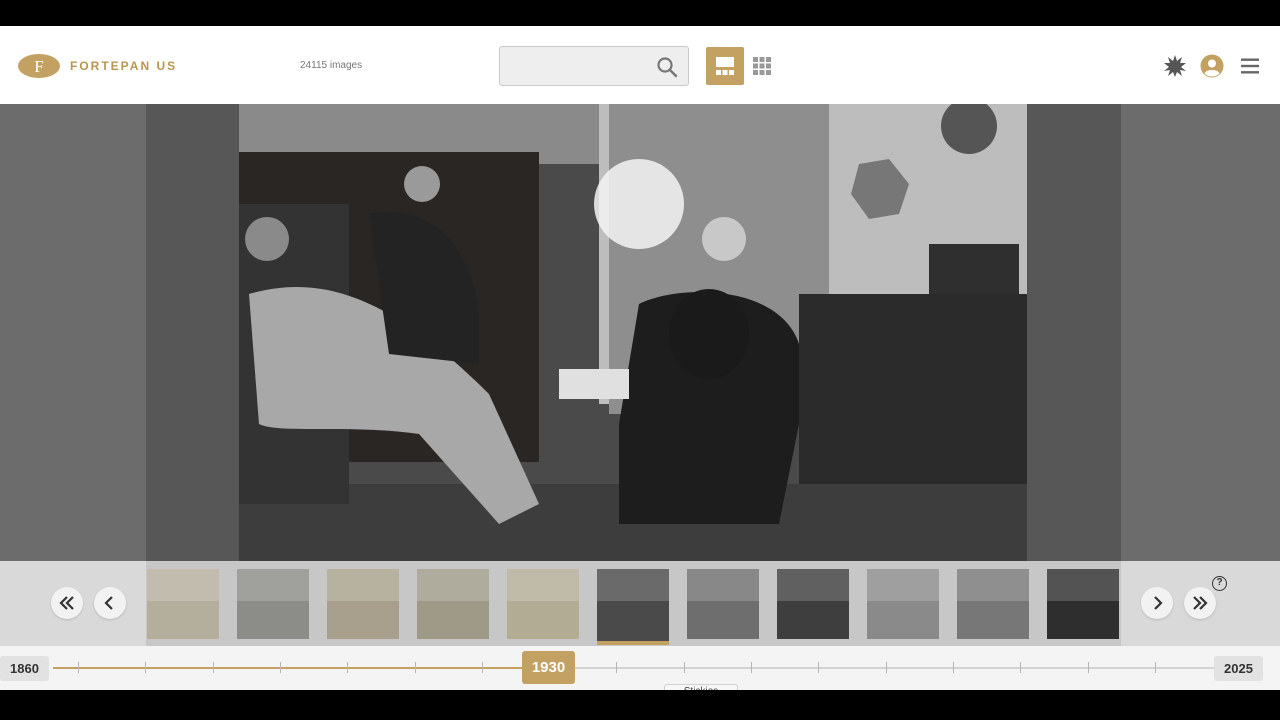 This screenshot has width=1280, height=720. I want to click on search-icon, so click(667, 67).